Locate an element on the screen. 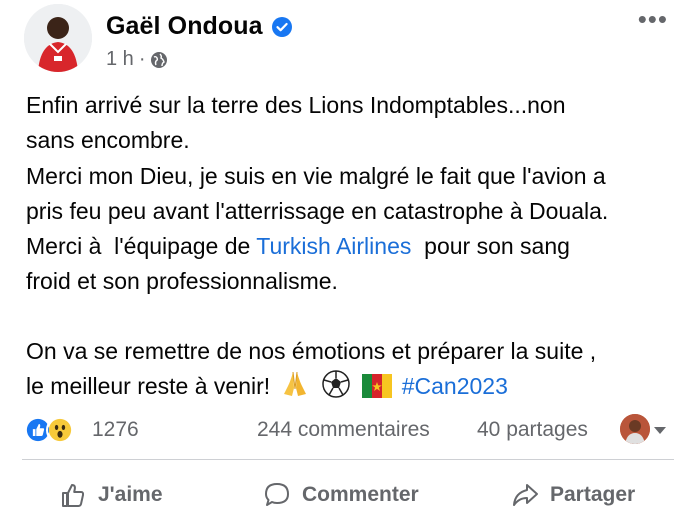 This screenshot has height=521, width=686. post-text-line: le meilleur reste à venir! #Can2023 is located at coordinates (351, 388).